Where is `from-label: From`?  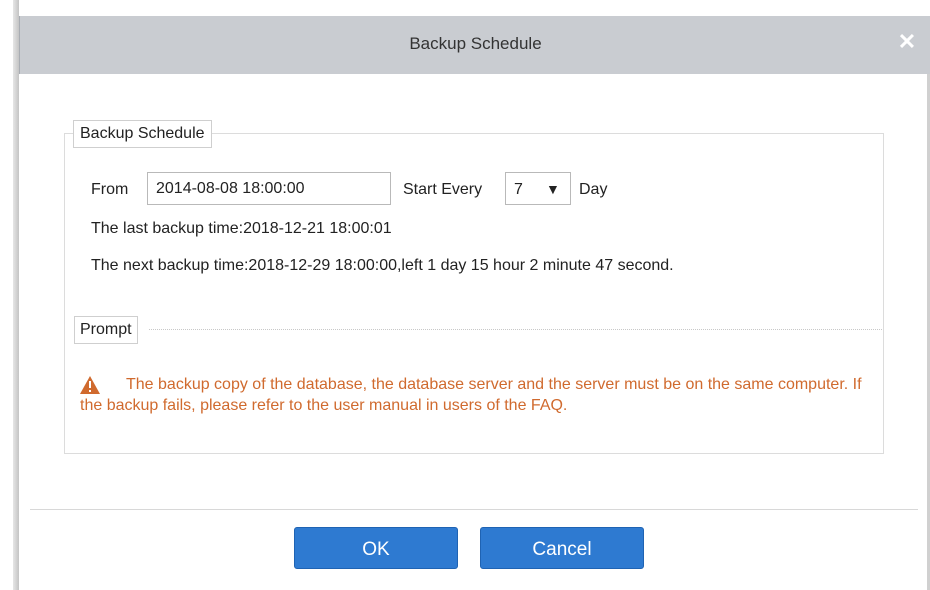 from-label: From is located at coordinates (110, 189).